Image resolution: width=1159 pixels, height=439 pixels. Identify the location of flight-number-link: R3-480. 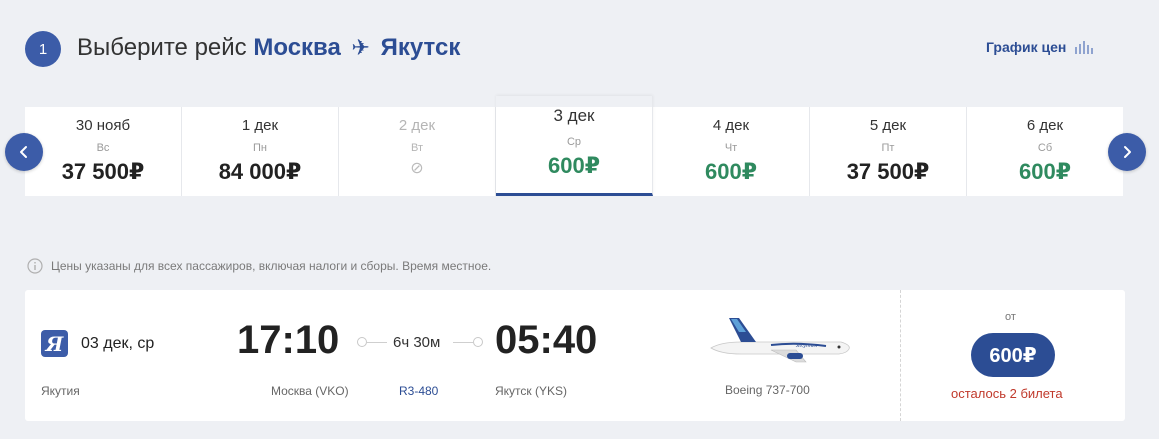
(418, 391).